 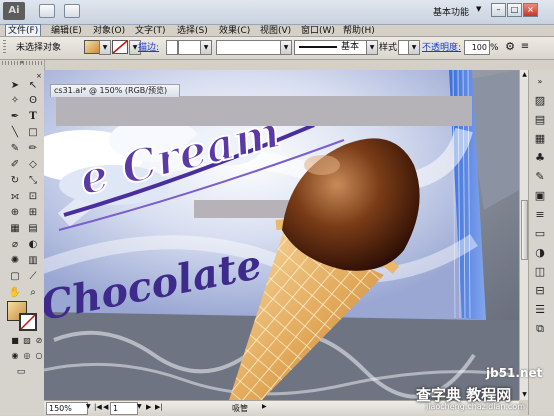 What do you see at coordinates (525, 47) in the screenshot?
I see `panel-menu-icon: ≡` at bounding box center [525, 47].